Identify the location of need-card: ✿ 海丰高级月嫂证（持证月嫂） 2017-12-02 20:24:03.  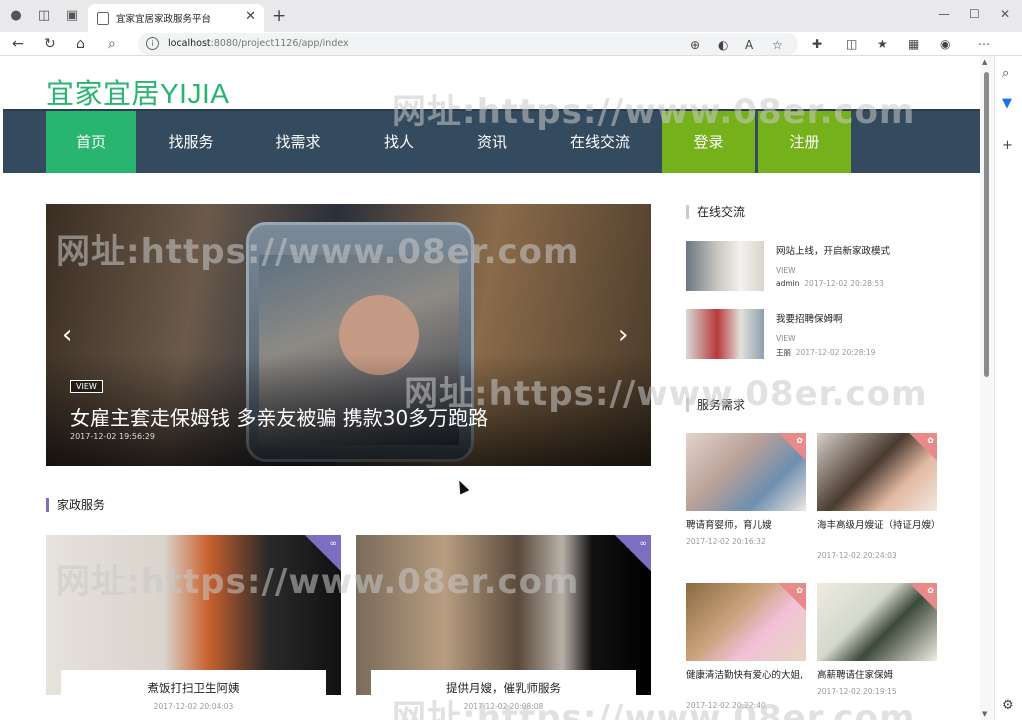
(879, 498).